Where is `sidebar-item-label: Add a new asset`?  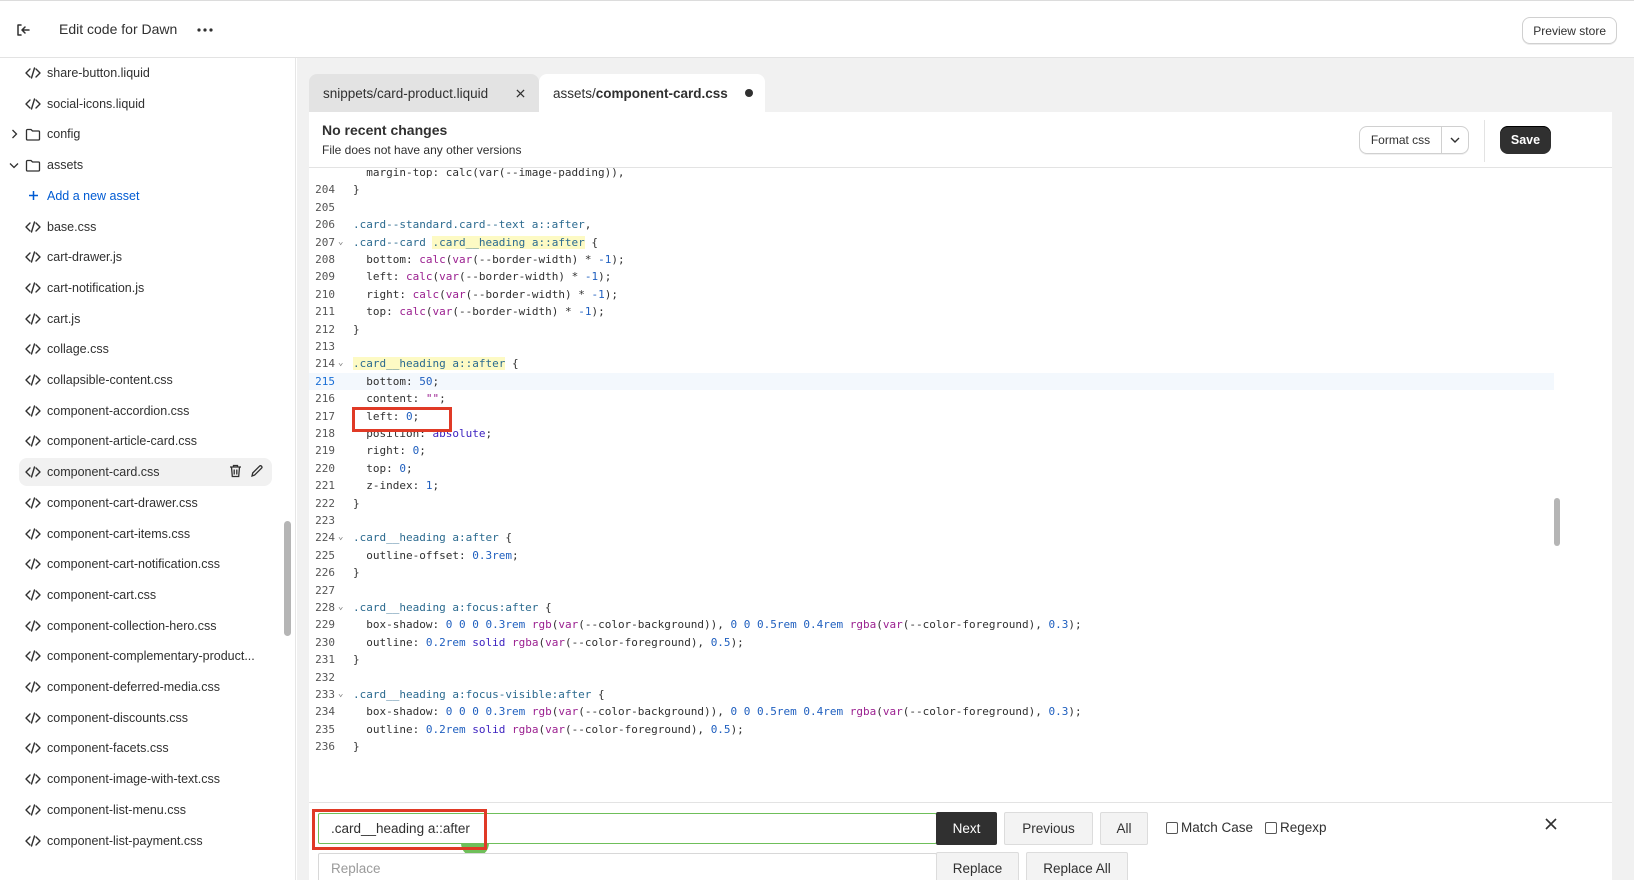
sidebar-item-label: Add a new asset is located at coordinates (93, 195).